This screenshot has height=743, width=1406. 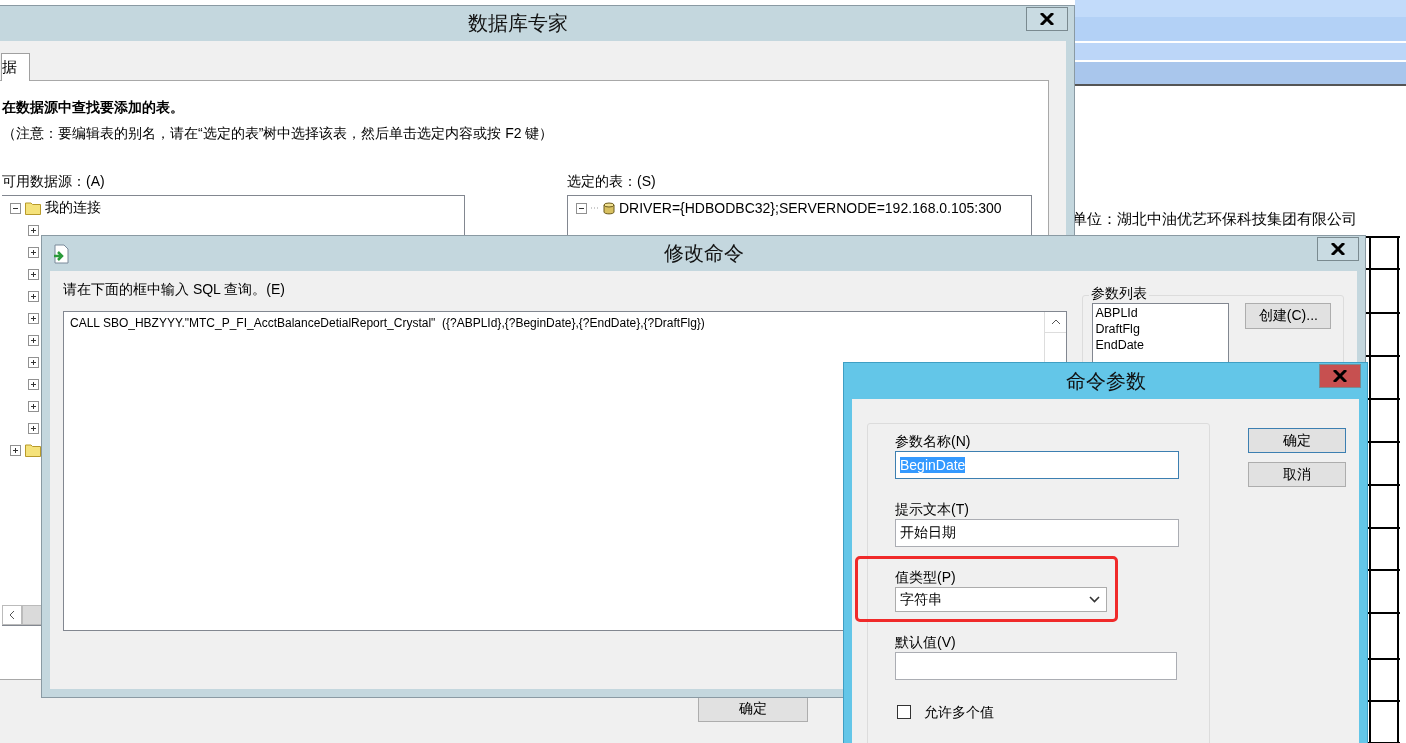 I want to click on checkbox, so click(x=904, y=712).